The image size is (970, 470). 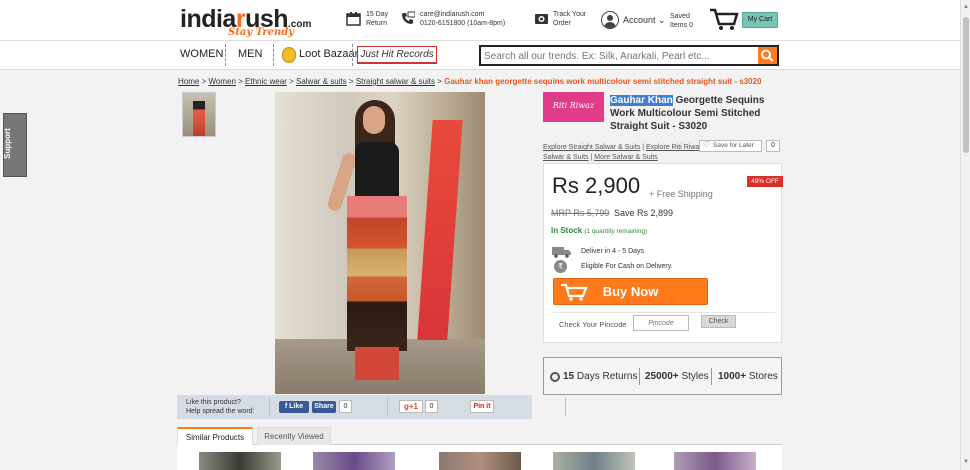 I want to click on search-button, so click(x=767, y=55).